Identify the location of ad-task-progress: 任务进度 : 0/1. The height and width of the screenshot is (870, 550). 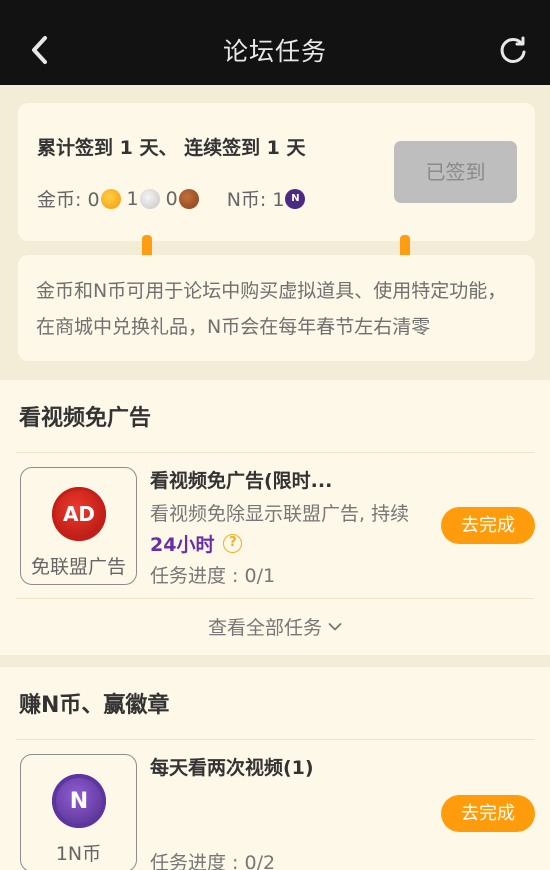
(213, 576).